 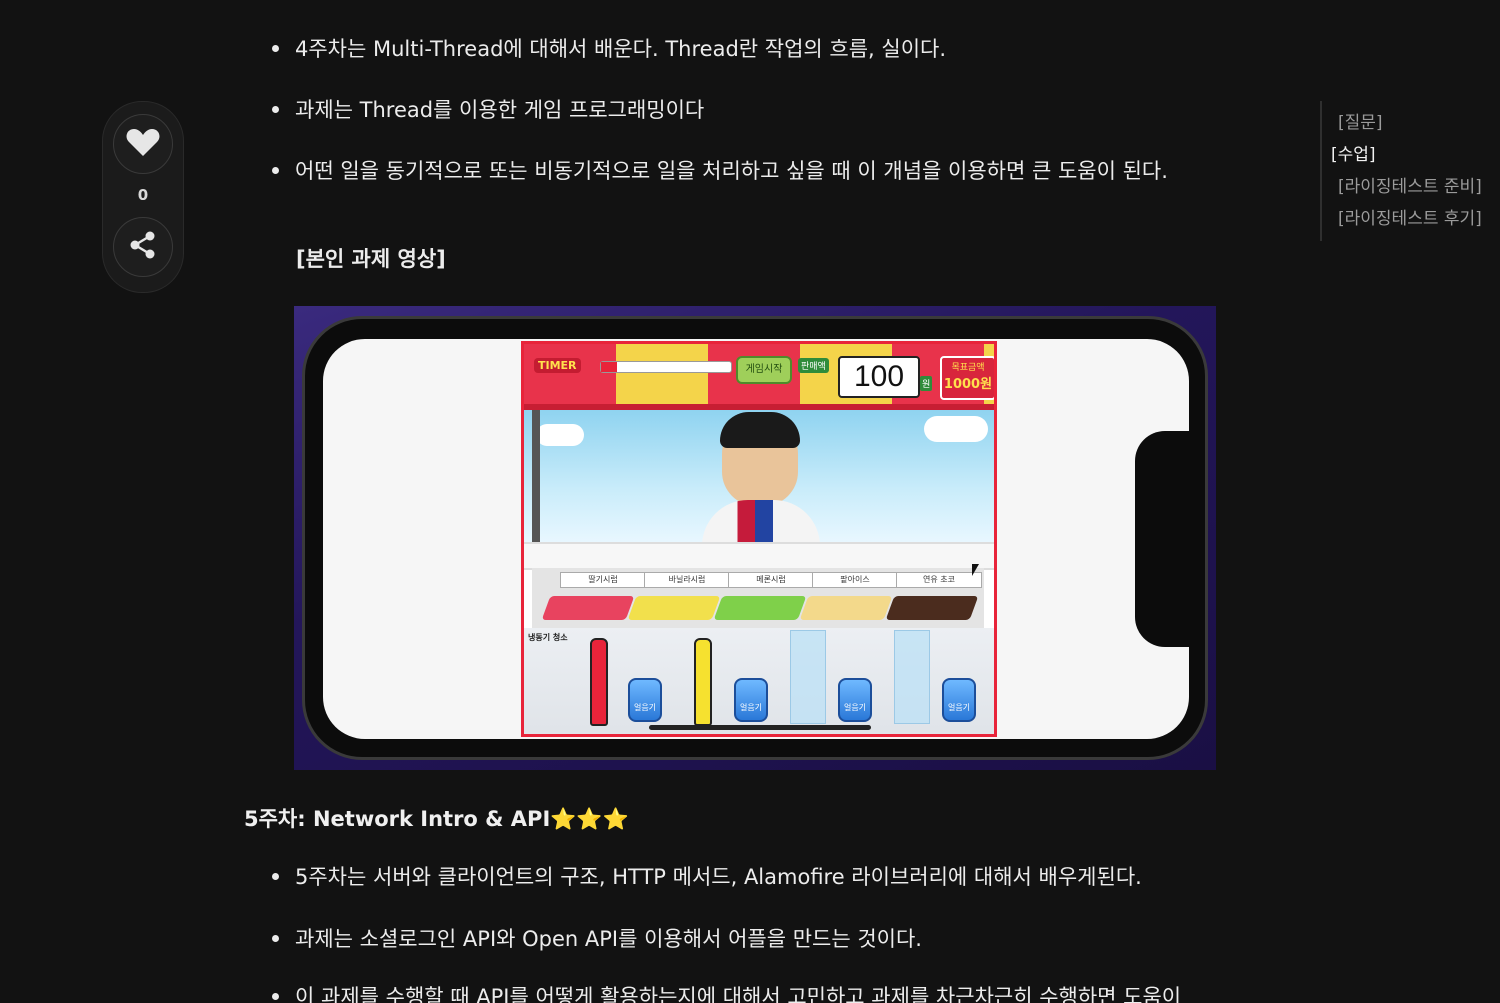 I want to click on won-label: 원, so click(x=926, y=383).